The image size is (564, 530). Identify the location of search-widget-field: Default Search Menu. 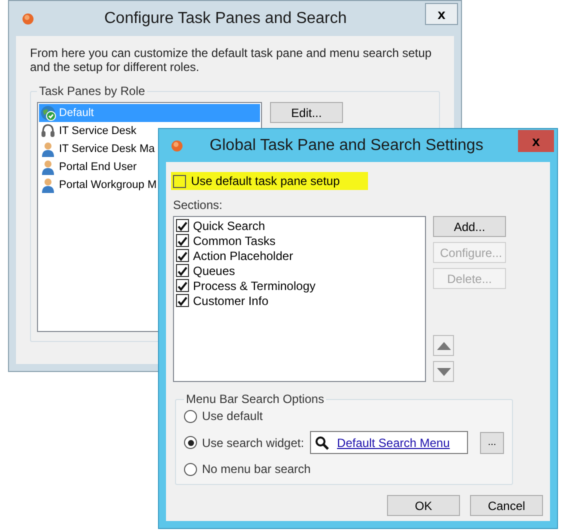
(389, 442).